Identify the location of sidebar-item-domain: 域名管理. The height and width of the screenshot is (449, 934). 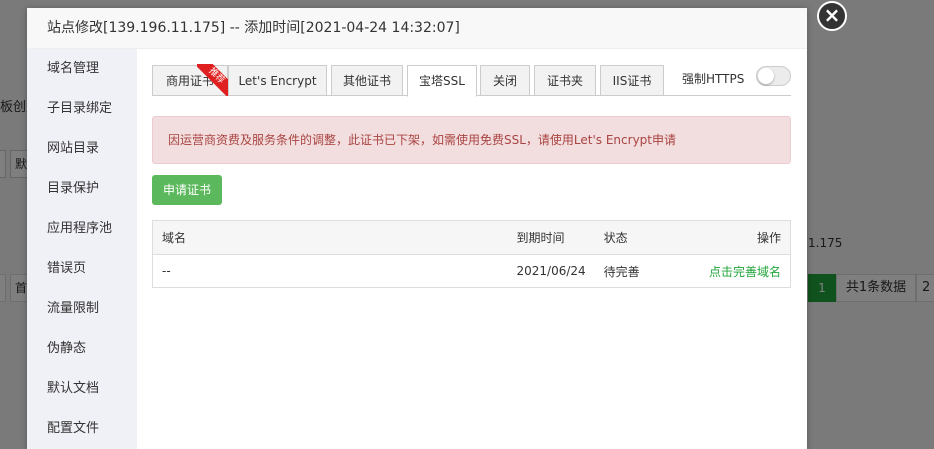
(82, 69).